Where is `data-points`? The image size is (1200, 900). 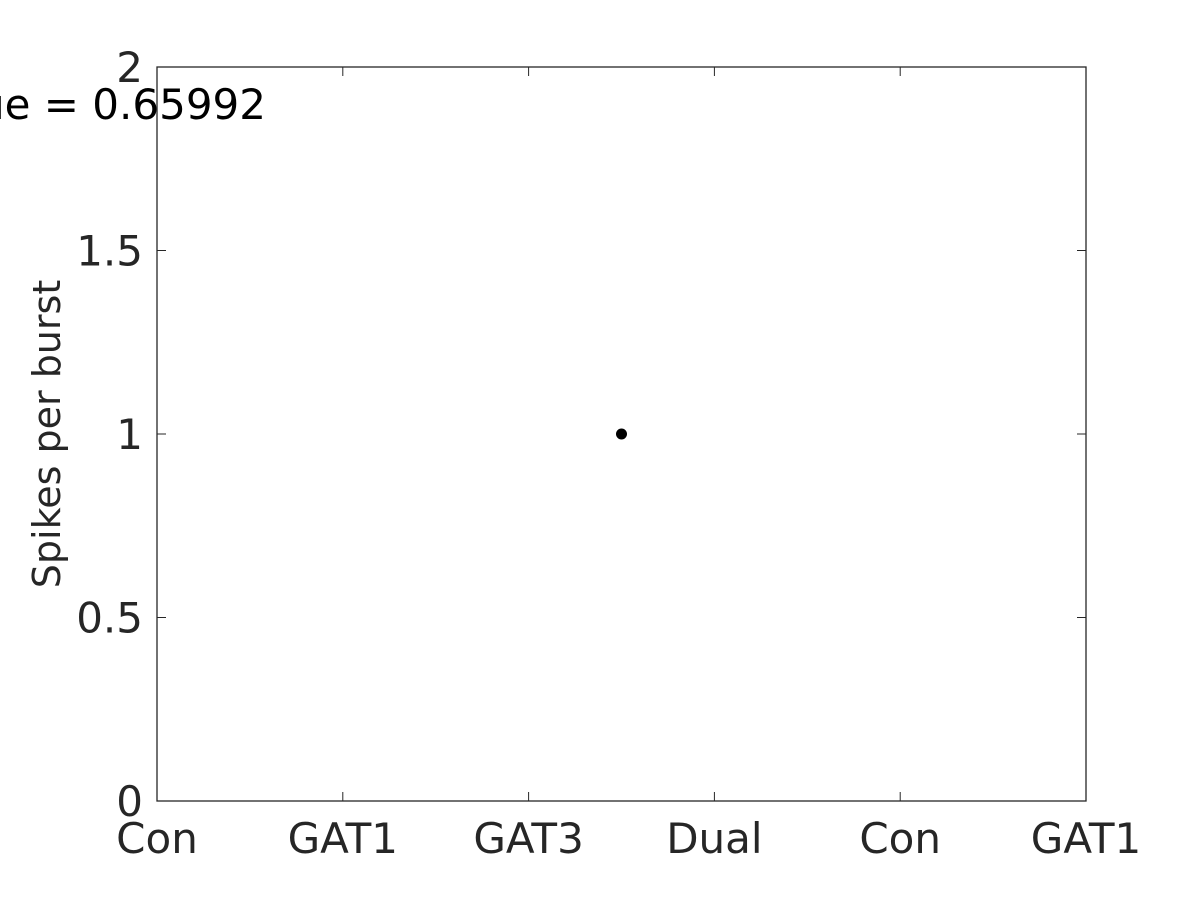
data-points is located at coordinates (621, 434).